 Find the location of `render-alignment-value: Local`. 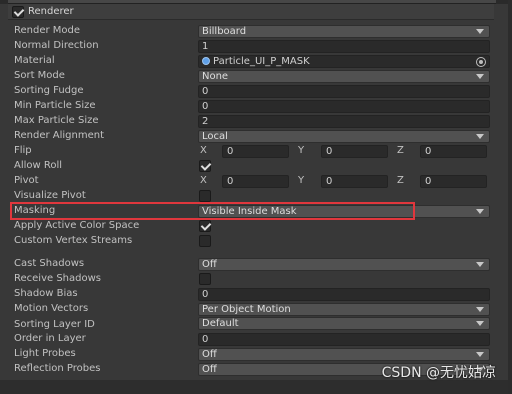

render-alignment-value: Local is located at coordinates (215, 136).